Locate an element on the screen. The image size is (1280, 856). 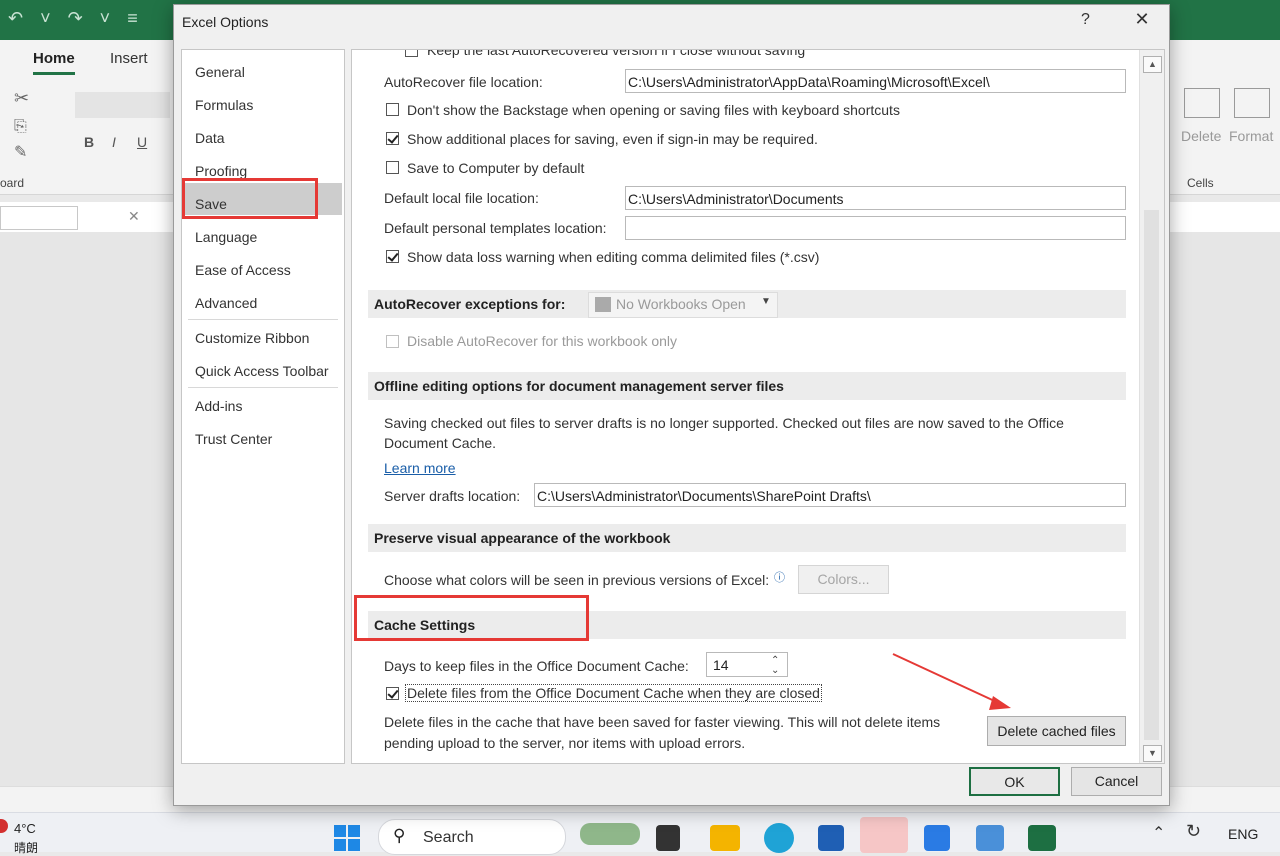
nav-trust-center: Trust Center is located at coordinates (233, 439).